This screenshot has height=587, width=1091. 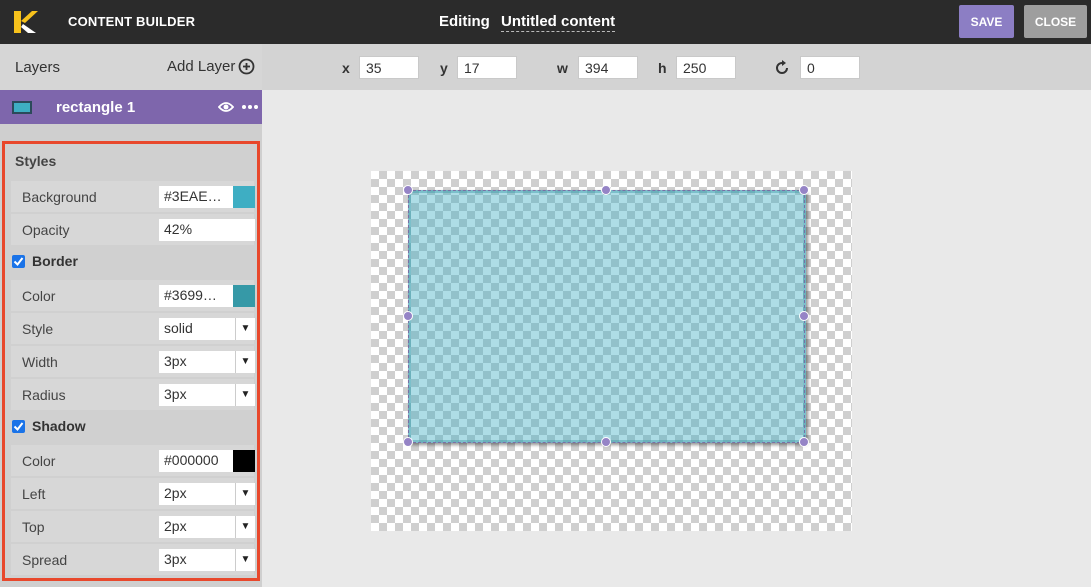 I want to click on x-input: 35, so click(x=389, y=67).